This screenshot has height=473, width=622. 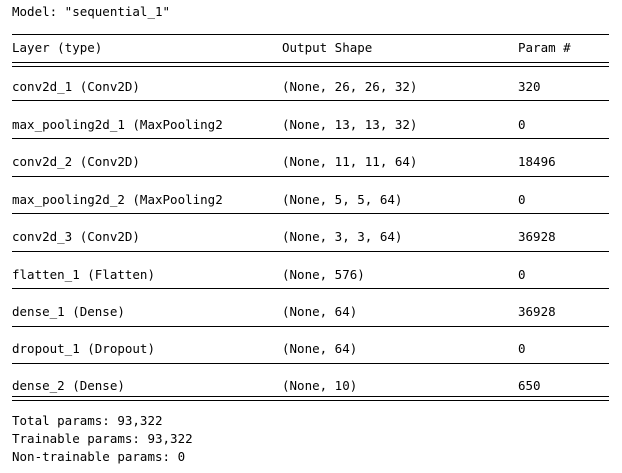 I want to click on row-layer: conv2d_1 (Conv2D), so click(x=76, y=86).